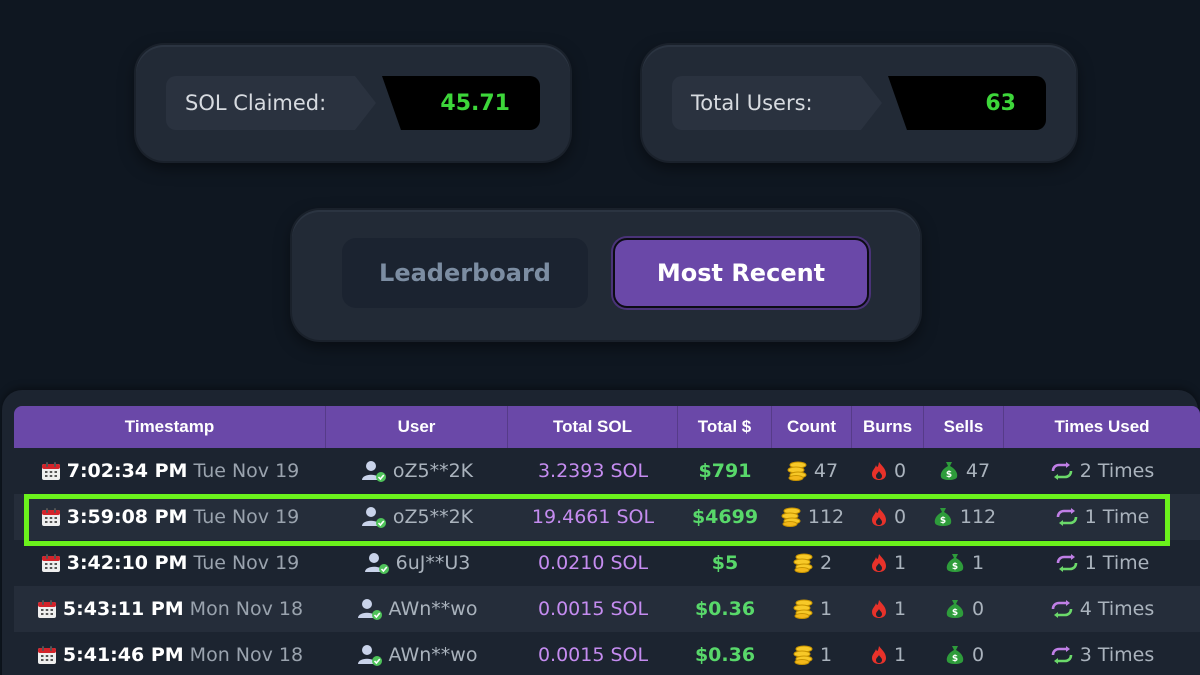 The width and height of the screenshot is (1200, 675). I want to click on tab-leaderboard: Leaderboard, so click(465, 273).